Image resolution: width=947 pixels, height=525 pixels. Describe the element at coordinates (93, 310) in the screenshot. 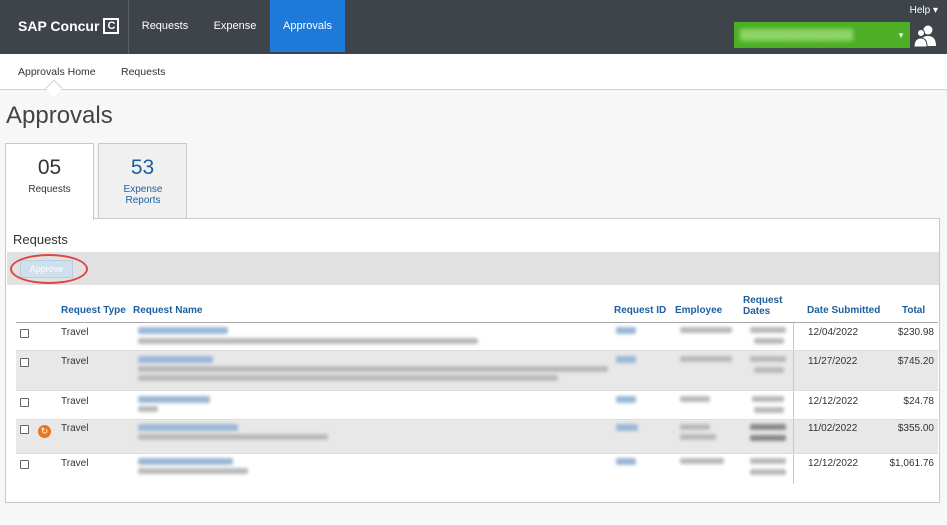

I see `header-request-type: Request Type` at that location.